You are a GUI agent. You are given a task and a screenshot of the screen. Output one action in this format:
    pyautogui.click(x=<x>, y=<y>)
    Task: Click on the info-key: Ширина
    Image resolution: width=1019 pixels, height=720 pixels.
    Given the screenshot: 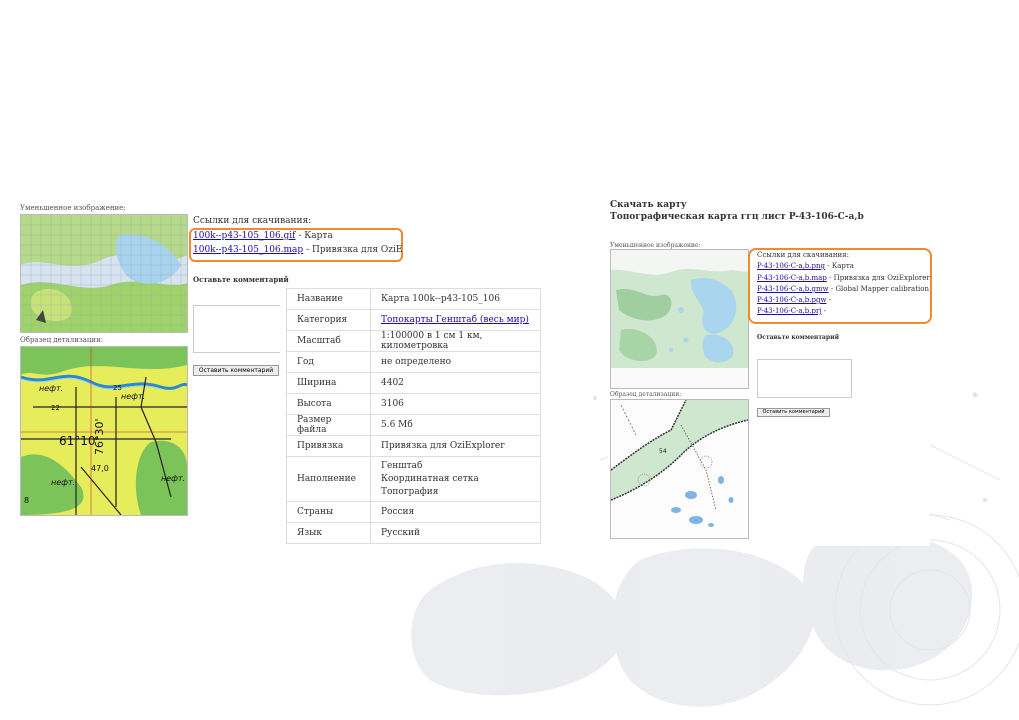 What is the action you would take?
    pyautogui.click(x=328, y=383)
    